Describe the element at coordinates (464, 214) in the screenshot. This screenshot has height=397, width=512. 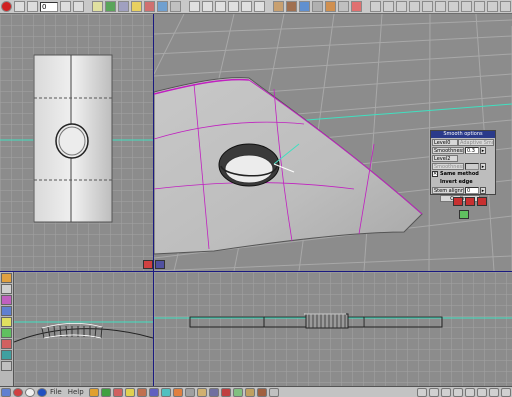
I see `panel-action-4-icon` at that location.